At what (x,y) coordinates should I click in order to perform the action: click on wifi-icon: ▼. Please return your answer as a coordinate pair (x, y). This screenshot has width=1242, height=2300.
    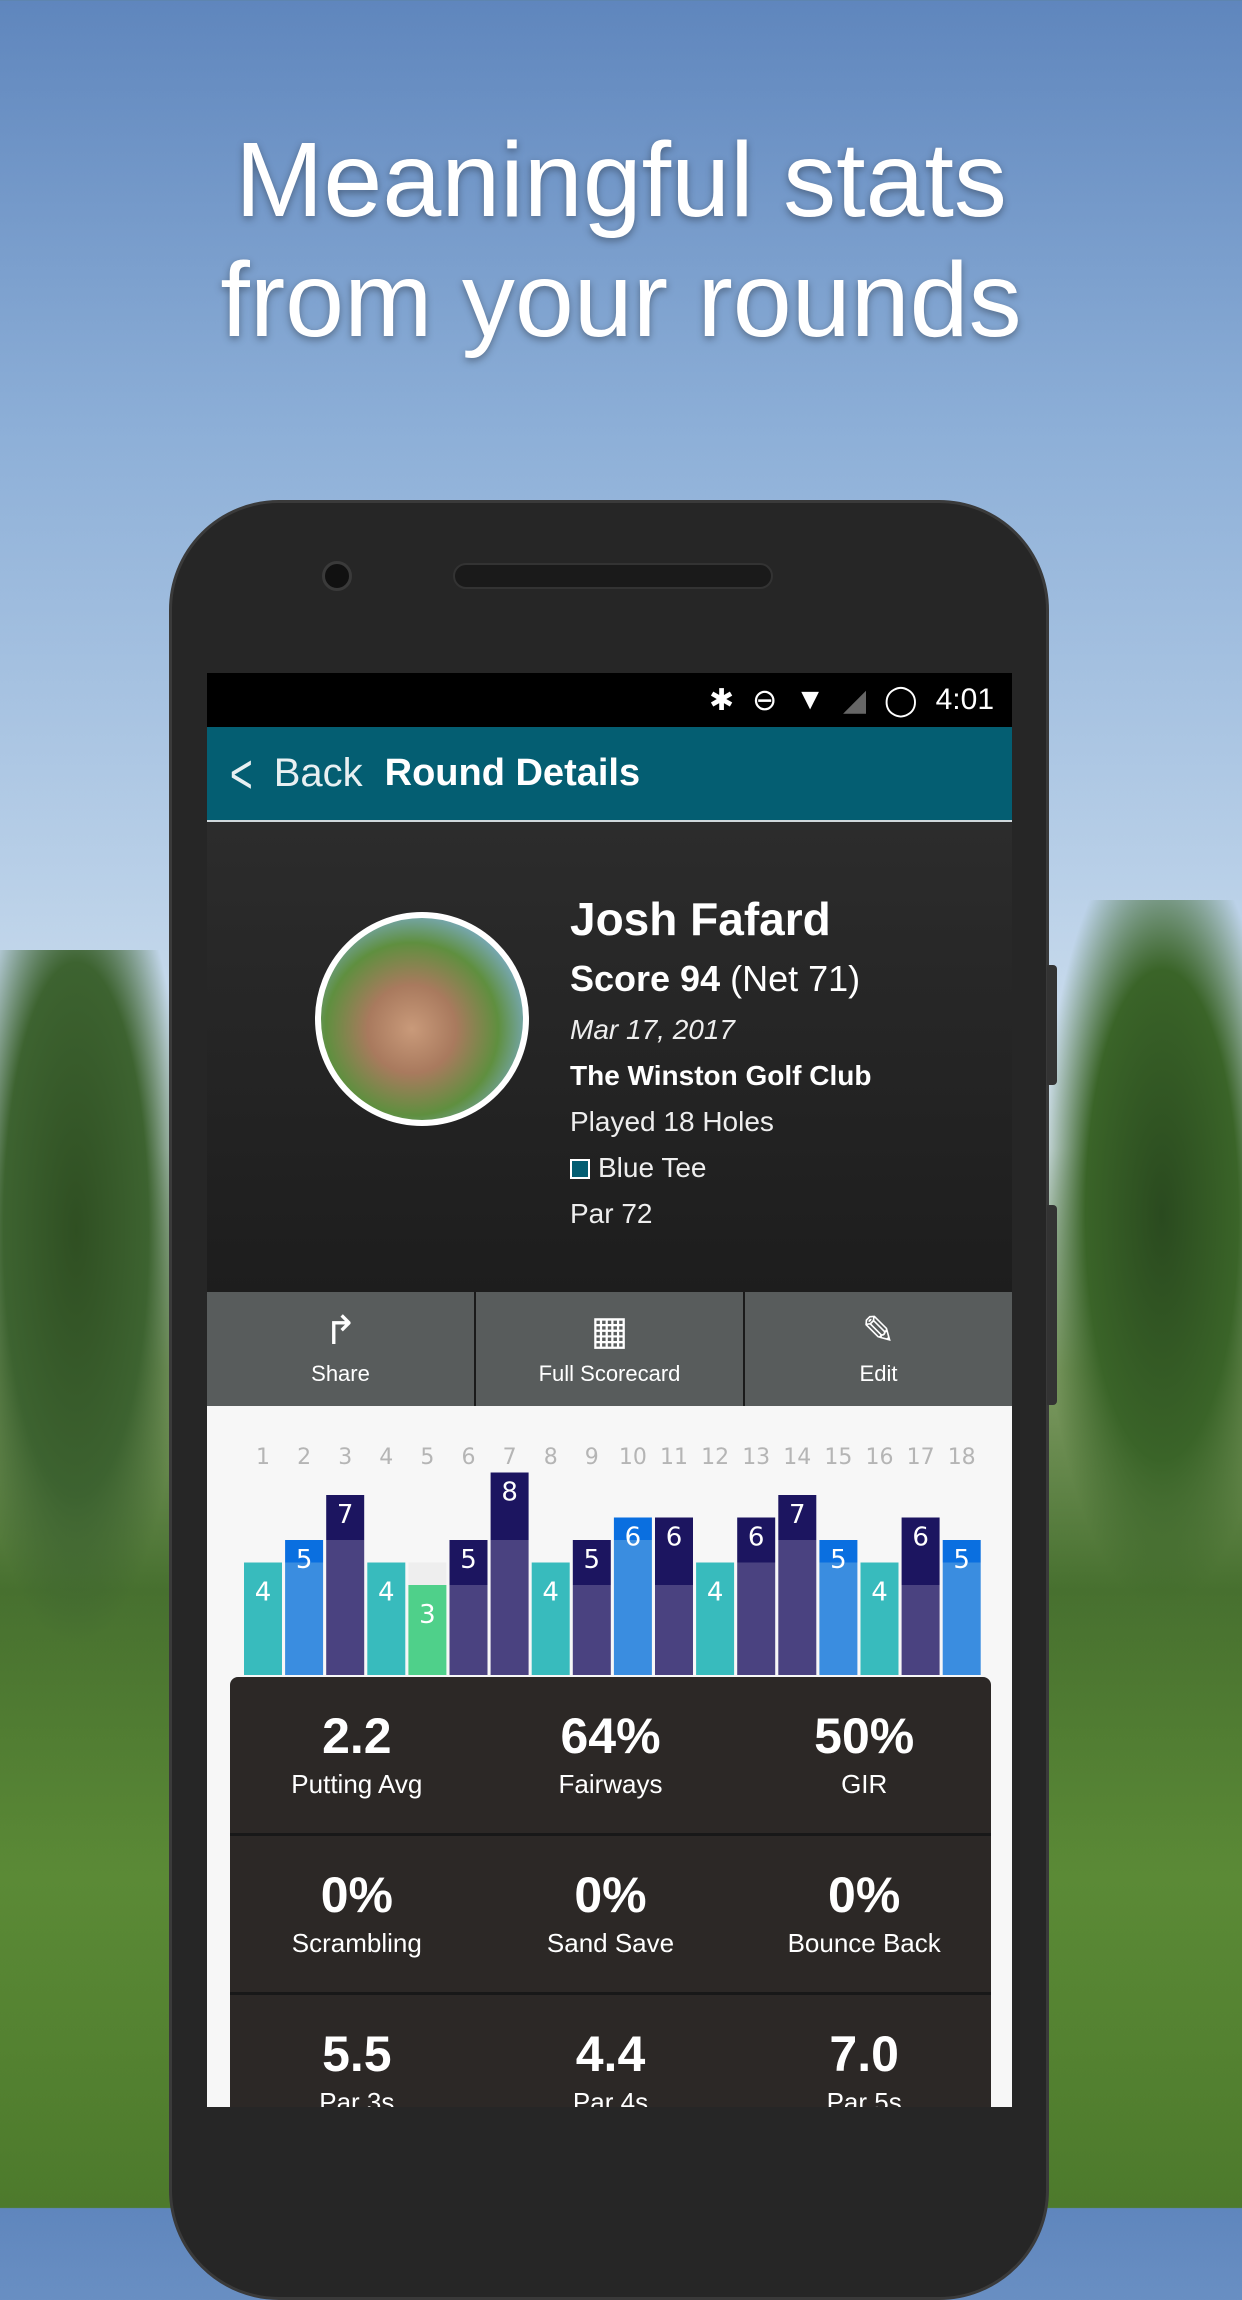
    Looking at the image, I should click on (810, 699).